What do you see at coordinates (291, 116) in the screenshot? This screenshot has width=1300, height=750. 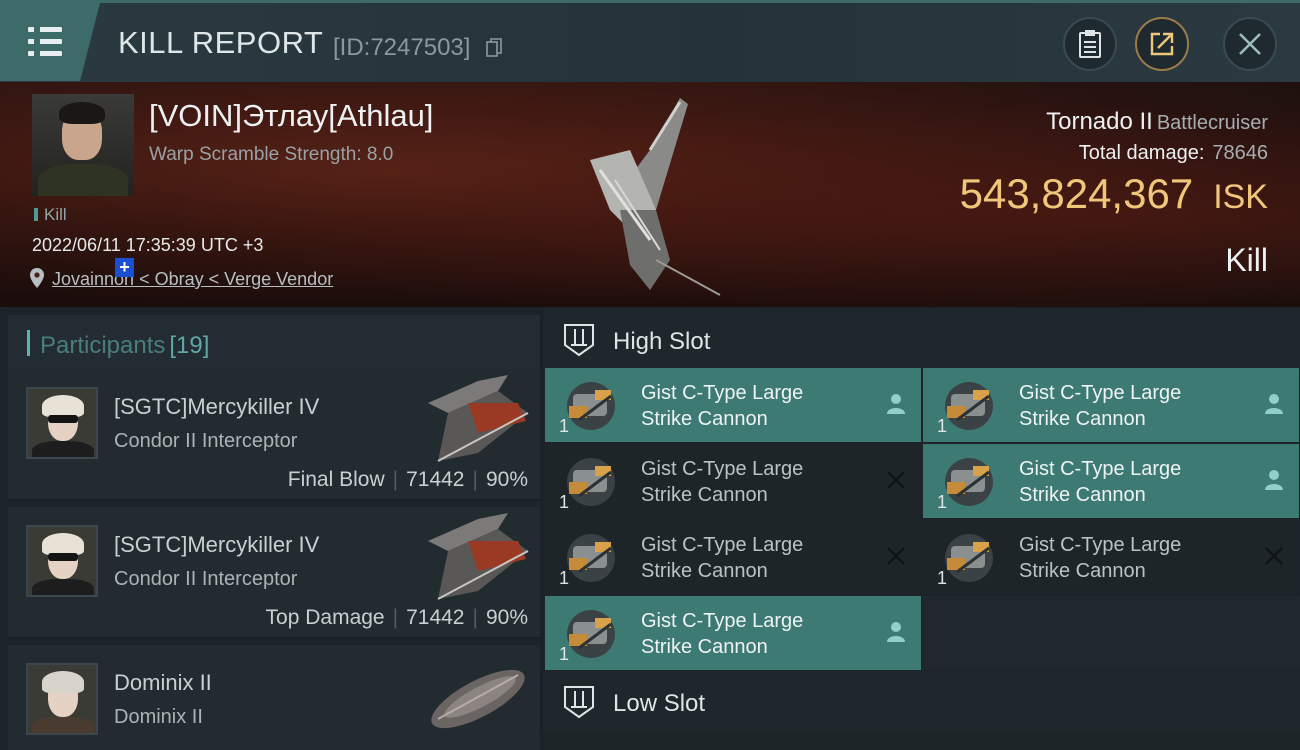 I see `victim-name: [VOIN]Этлау[Athlau]` at bounding box center [291, 116].